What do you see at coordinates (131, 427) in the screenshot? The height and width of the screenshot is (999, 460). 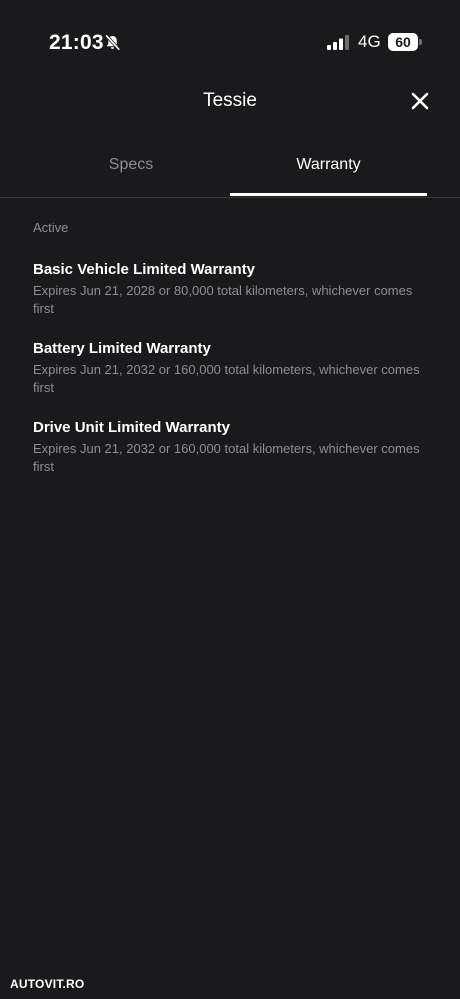 I see `warranty-title: Drive Unit Limited Warranty` at bounding box center [131, 427].